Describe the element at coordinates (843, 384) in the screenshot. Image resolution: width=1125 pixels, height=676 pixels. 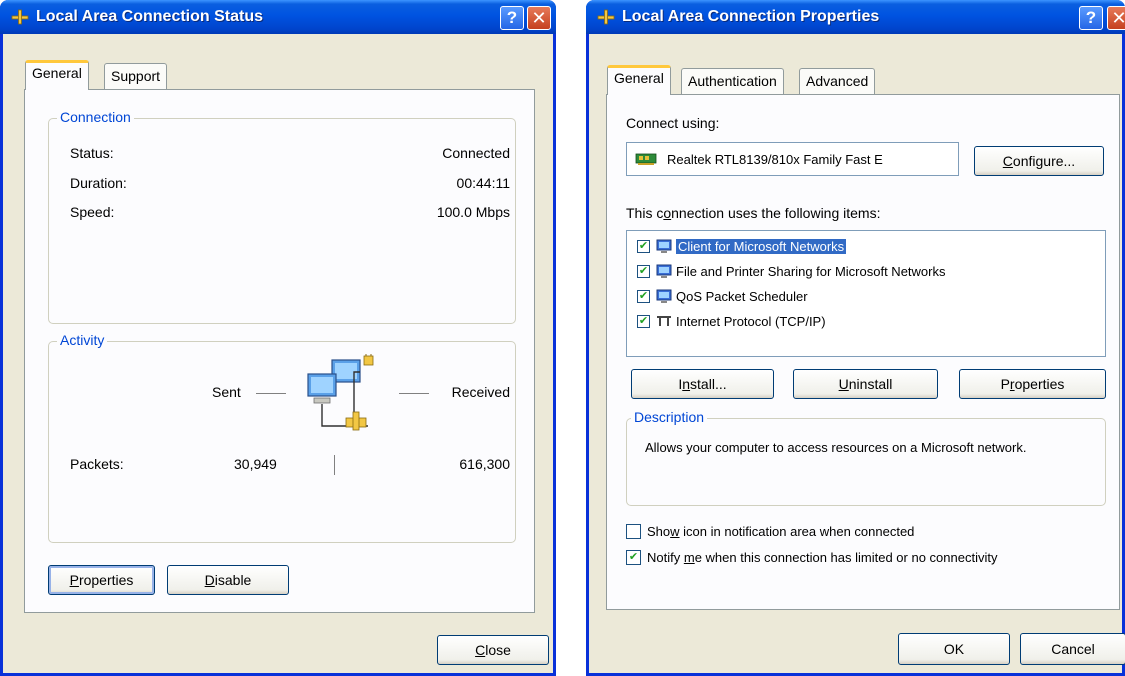
I see `uninstall-accel: U` at that location.